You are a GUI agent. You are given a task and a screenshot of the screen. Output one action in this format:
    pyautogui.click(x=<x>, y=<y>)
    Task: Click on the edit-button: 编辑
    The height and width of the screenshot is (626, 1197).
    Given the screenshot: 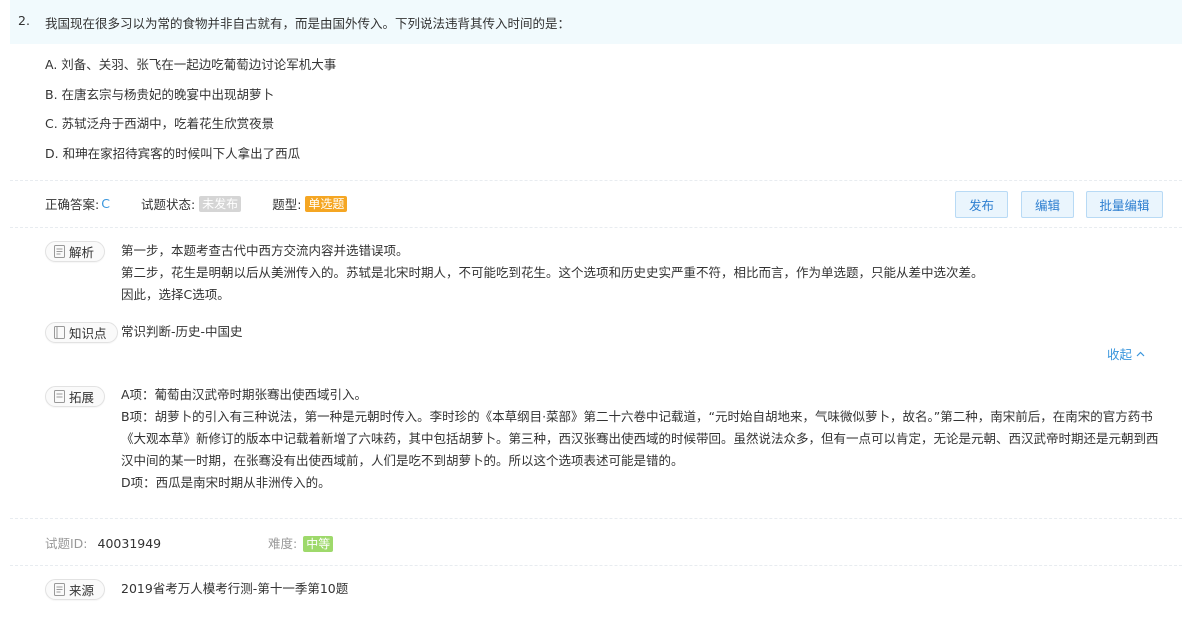 What is the action you would take?
    pyautogui.click(x=1047, y=204)
    